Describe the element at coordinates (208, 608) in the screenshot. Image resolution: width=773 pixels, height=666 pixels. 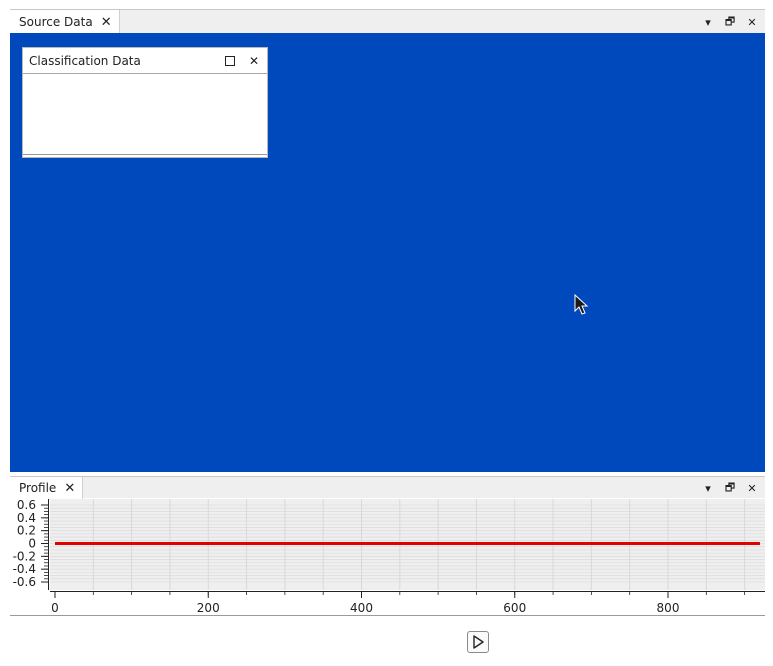
I see `x-tick-label: 200` at that location.